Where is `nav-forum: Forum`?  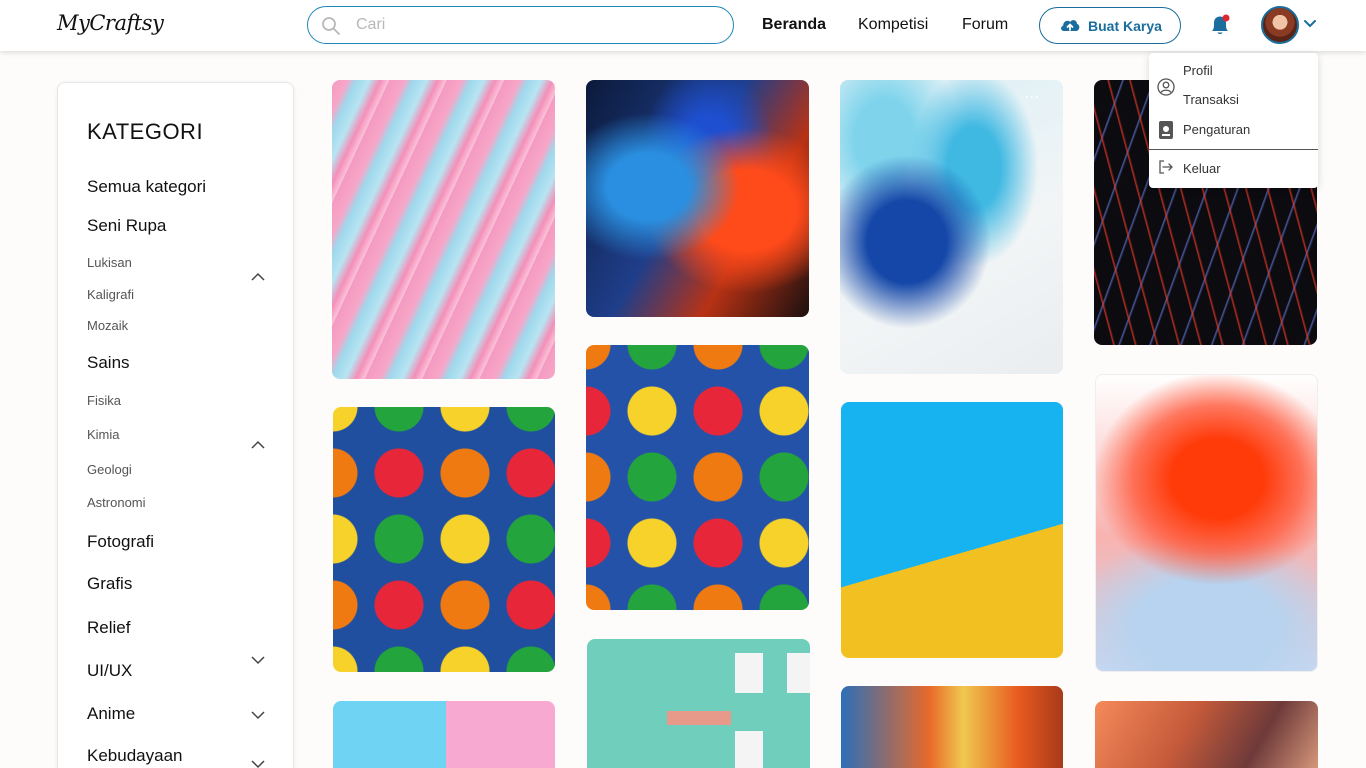 nav-forum: Forum is located at coordinates (985, 25).